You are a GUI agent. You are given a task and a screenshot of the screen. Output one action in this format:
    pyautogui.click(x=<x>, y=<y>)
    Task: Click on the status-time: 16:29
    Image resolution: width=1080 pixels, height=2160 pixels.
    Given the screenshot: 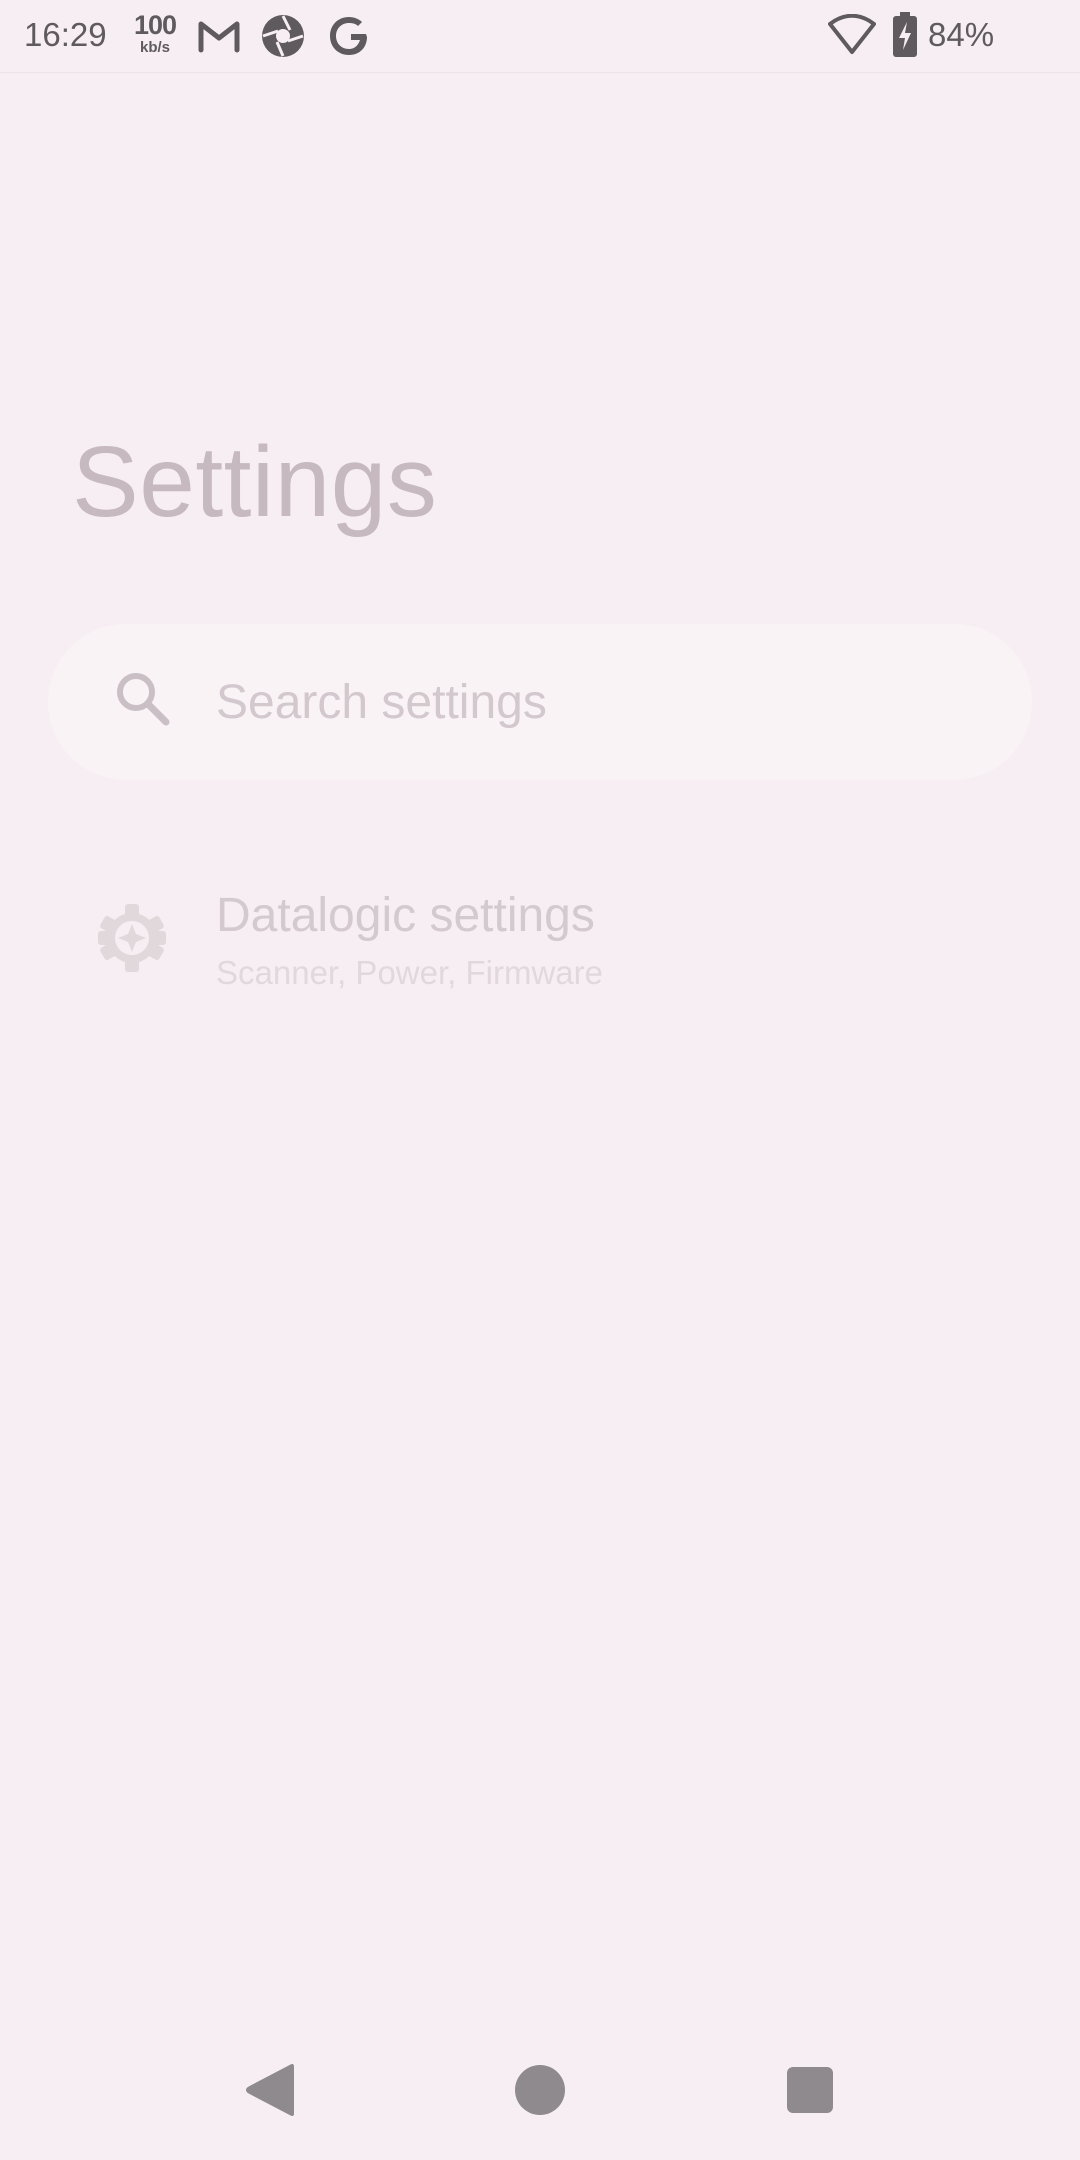 What is the action you would take?
    pyautogui.click(x=65, y=34)
    